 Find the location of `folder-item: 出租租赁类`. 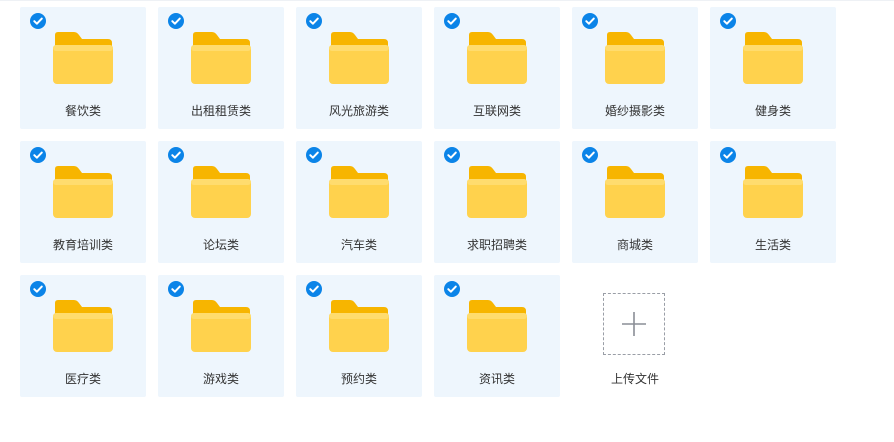

folder-item: 出租租赁类 is located at coordinates (221, 68).